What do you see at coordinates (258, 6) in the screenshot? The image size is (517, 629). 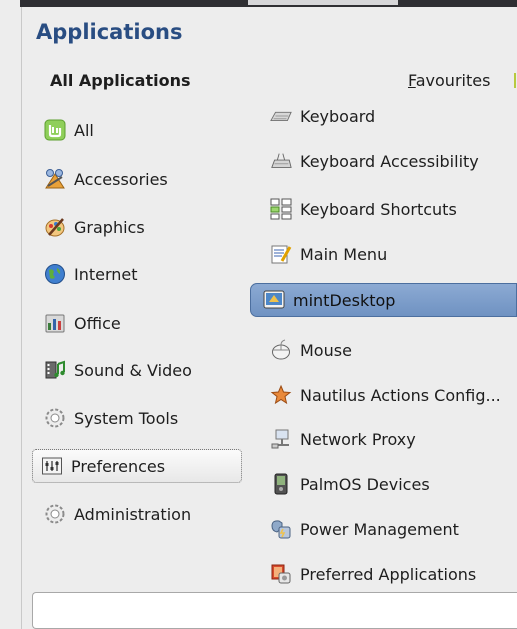 I see `top-panel` at bounding box center [258, 6].